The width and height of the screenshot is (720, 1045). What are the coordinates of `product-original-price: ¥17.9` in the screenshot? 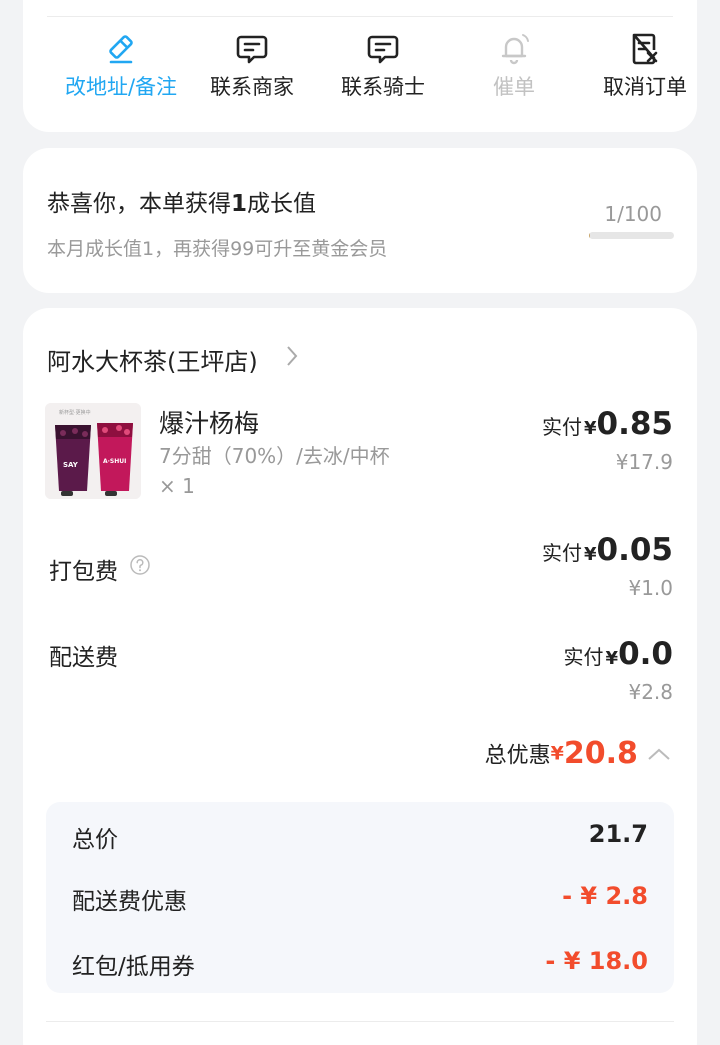 It's located at (644, 462).